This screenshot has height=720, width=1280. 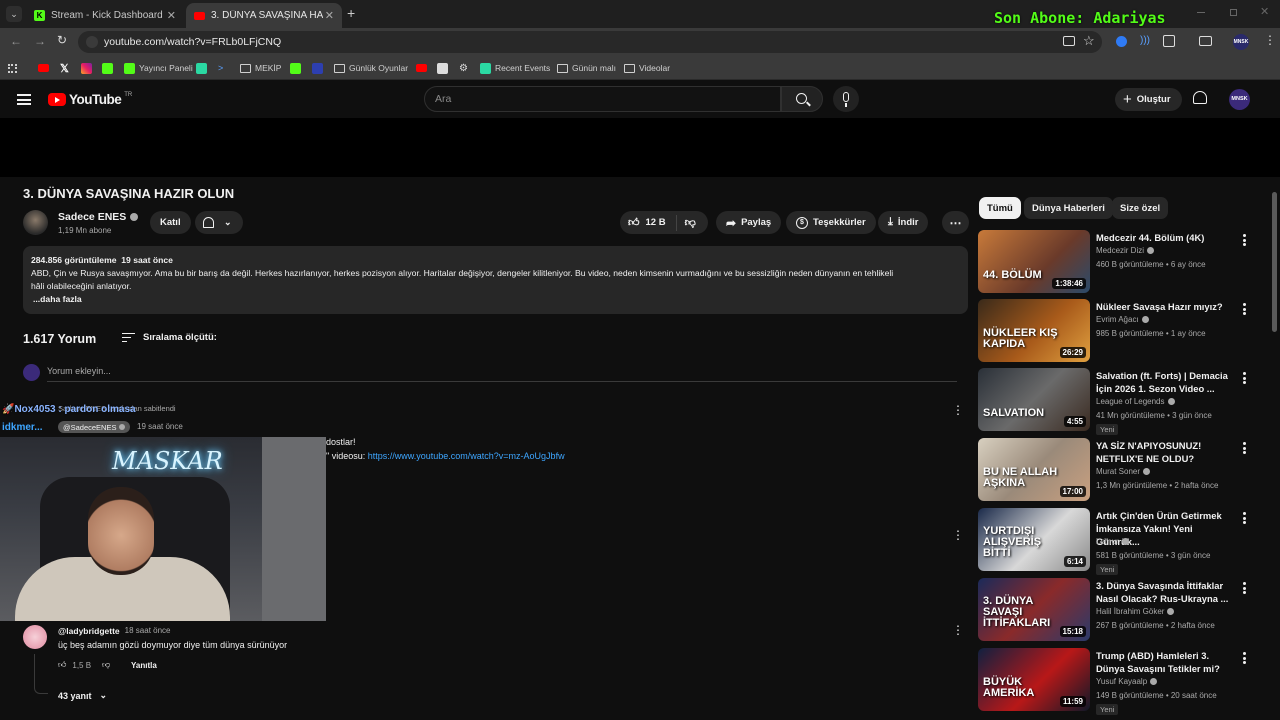 I want to click on tab-youtube-video: 3. DÜNYA SAVAŞINA HAZIR OL ✕, so click(x=264, y=15).